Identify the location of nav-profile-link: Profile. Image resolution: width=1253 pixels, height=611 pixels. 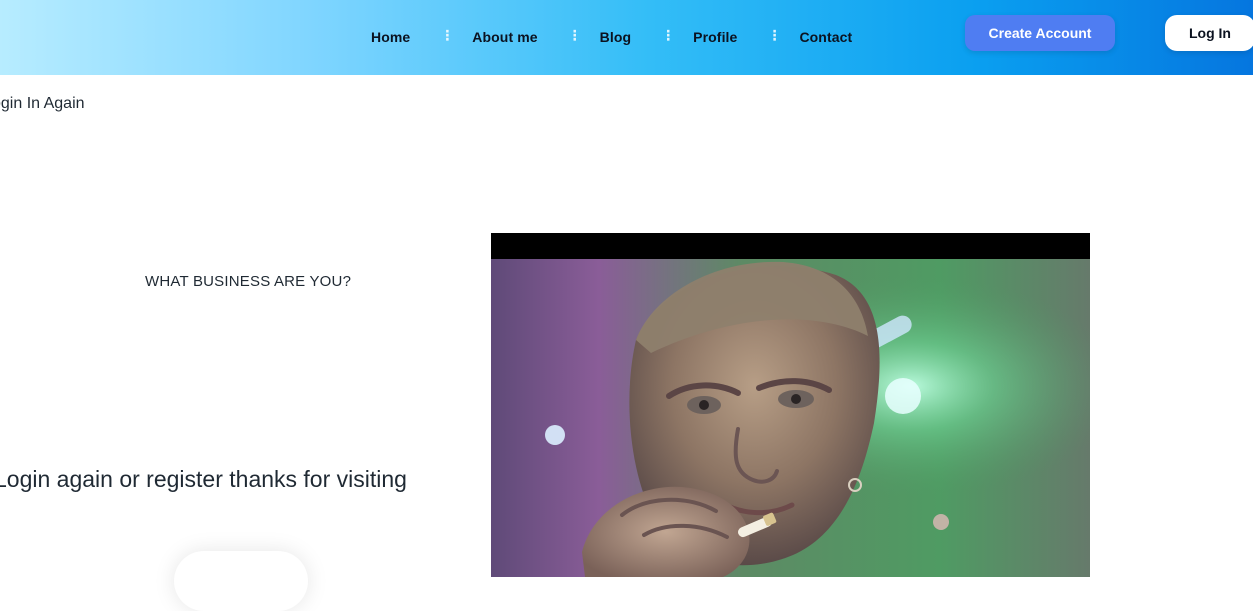
(715, 37).